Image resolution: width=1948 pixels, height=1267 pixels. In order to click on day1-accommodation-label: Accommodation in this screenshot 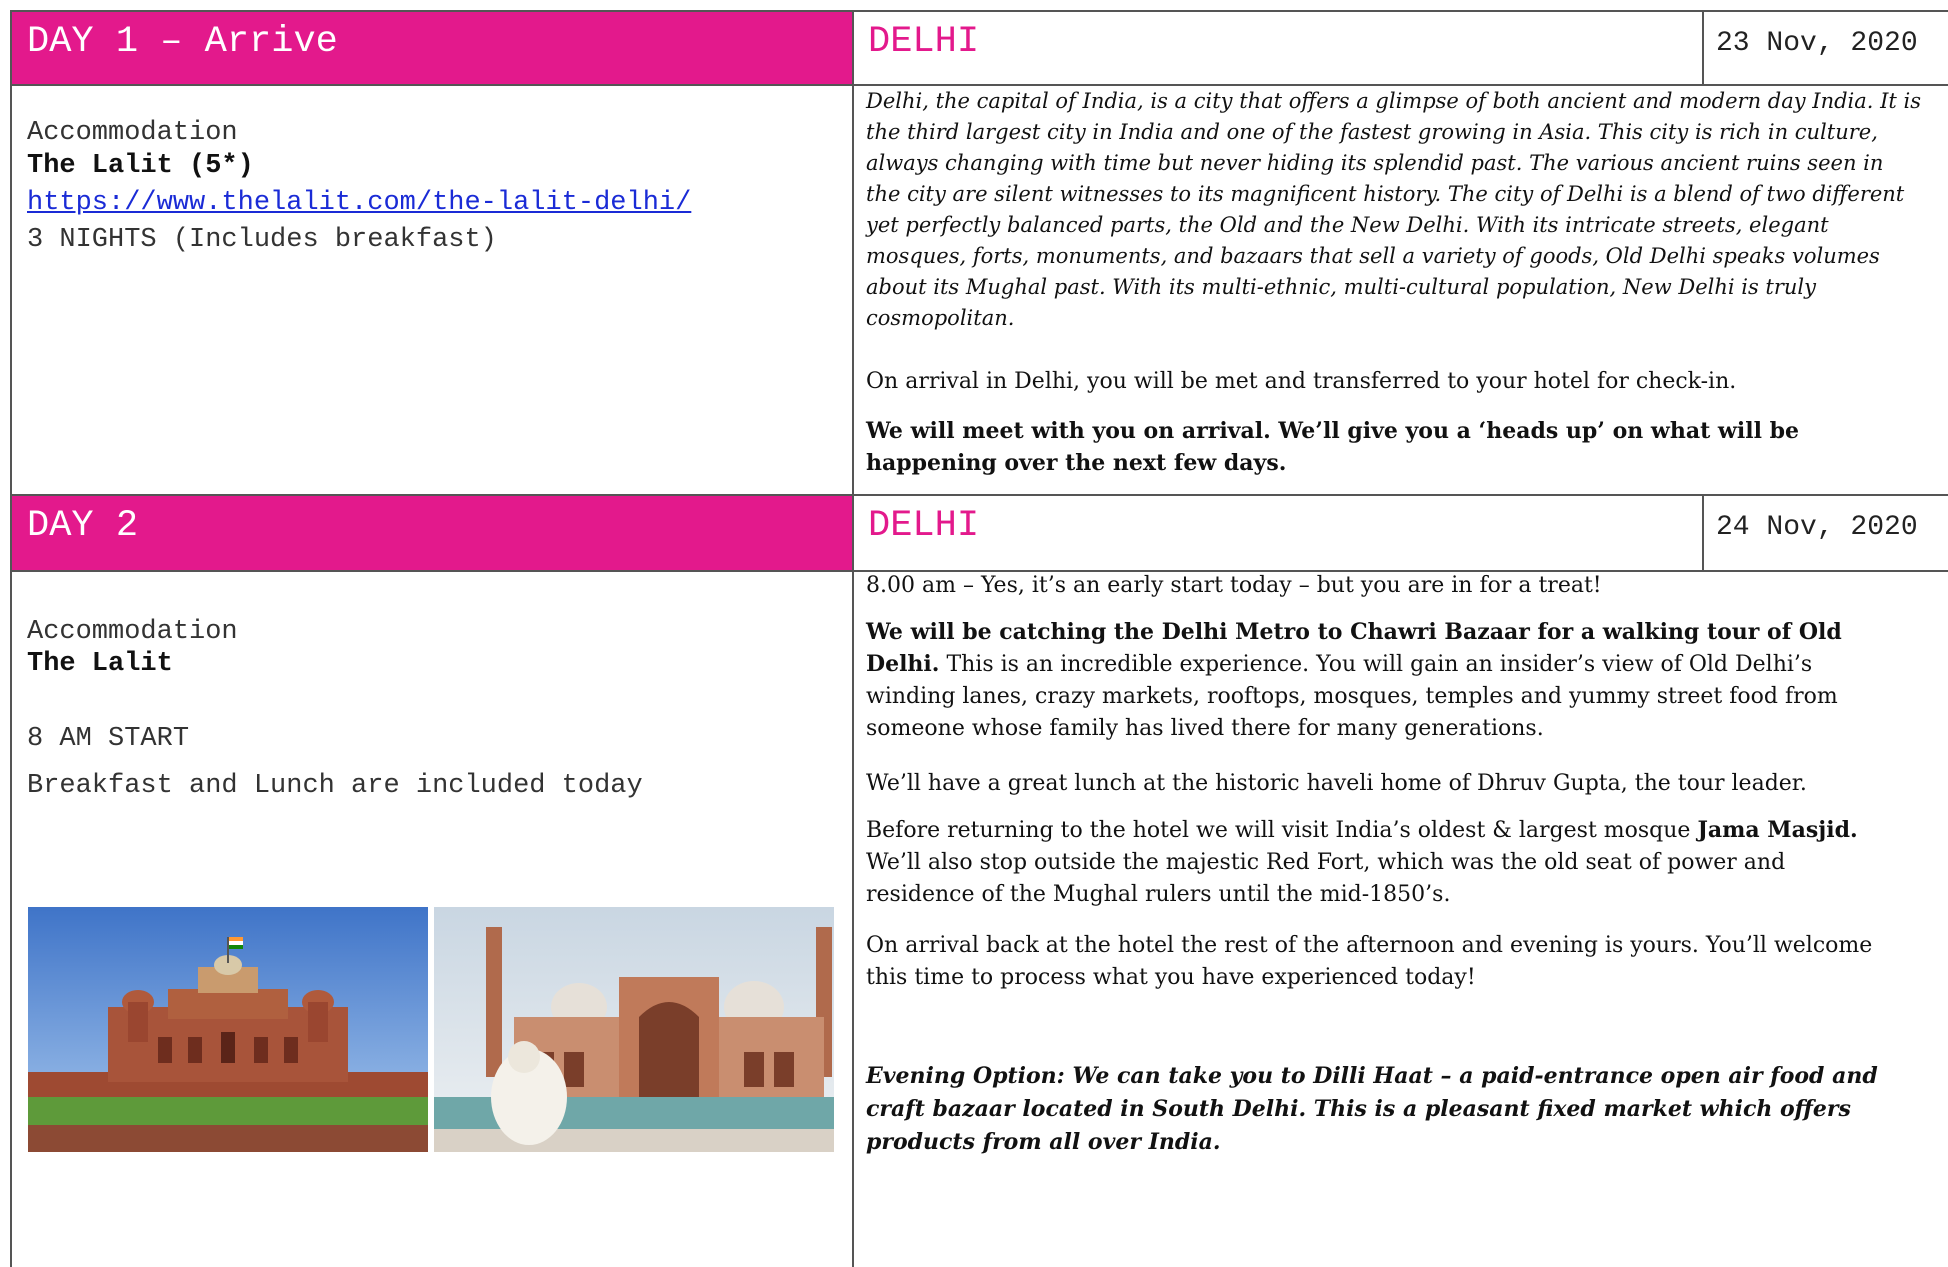, I will do `click(132, 133)`.